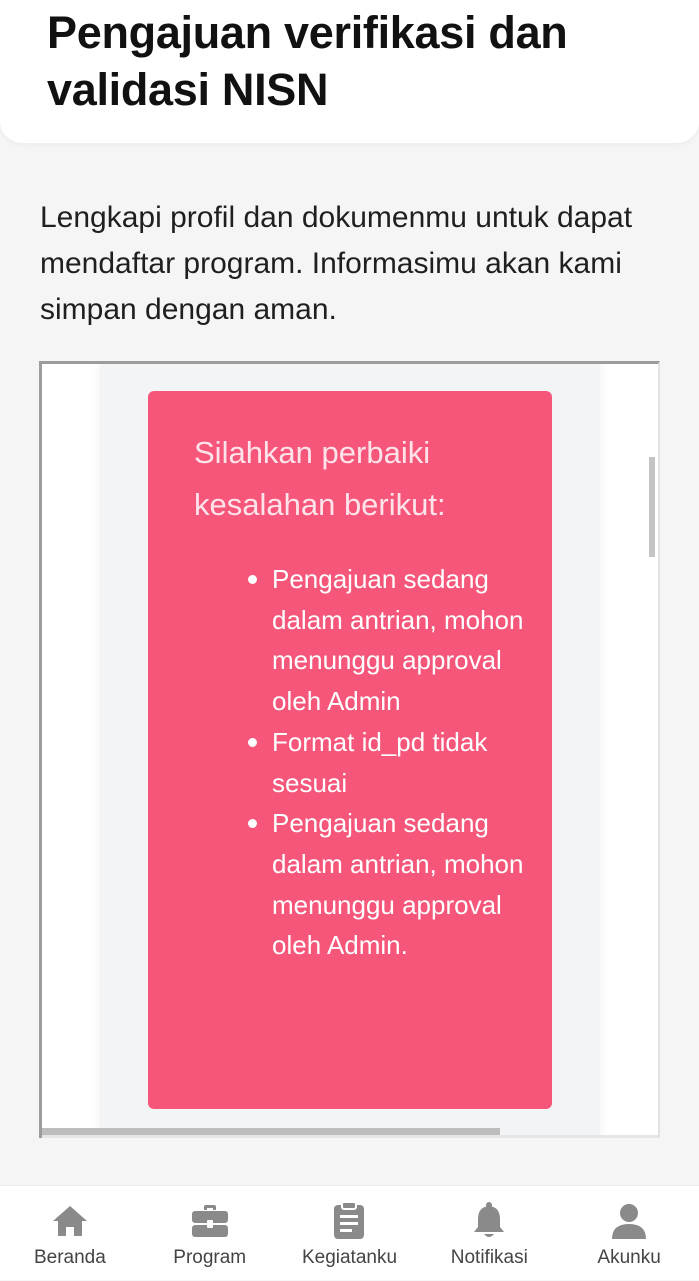 Image resolution: width=699 pixels, height=1281 pixels. What do you see at coordinates (629, 1221) in the screenshot?
I see `user-icon` at bounding box center [629, 1221].